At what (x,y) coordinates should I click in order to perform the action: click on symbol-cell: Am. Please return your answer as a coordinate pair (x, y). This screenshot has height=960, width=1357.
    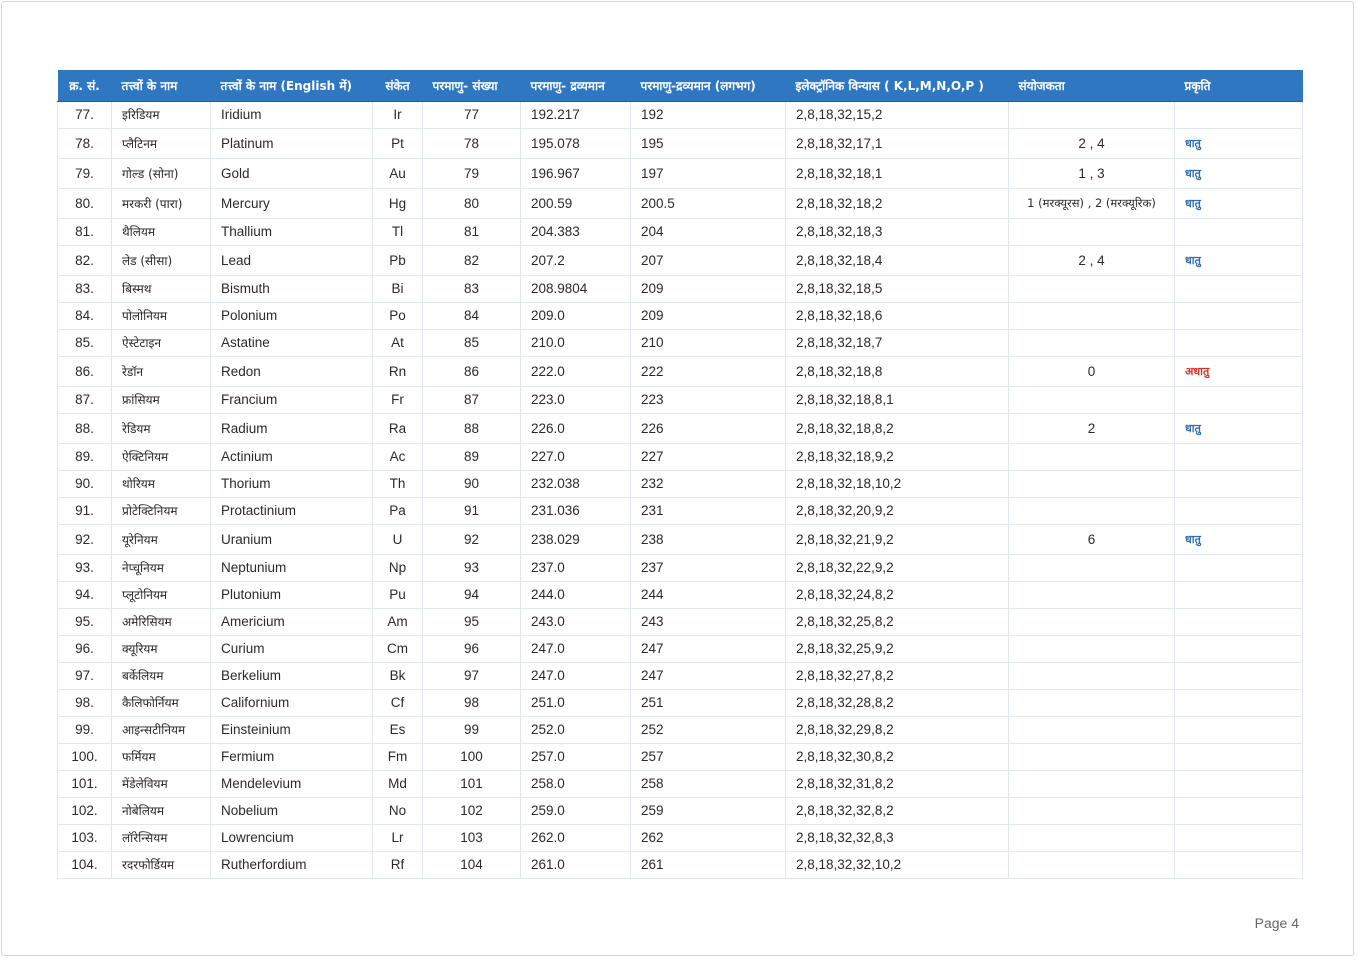
    Looking at the image, I should click on (397, 622).